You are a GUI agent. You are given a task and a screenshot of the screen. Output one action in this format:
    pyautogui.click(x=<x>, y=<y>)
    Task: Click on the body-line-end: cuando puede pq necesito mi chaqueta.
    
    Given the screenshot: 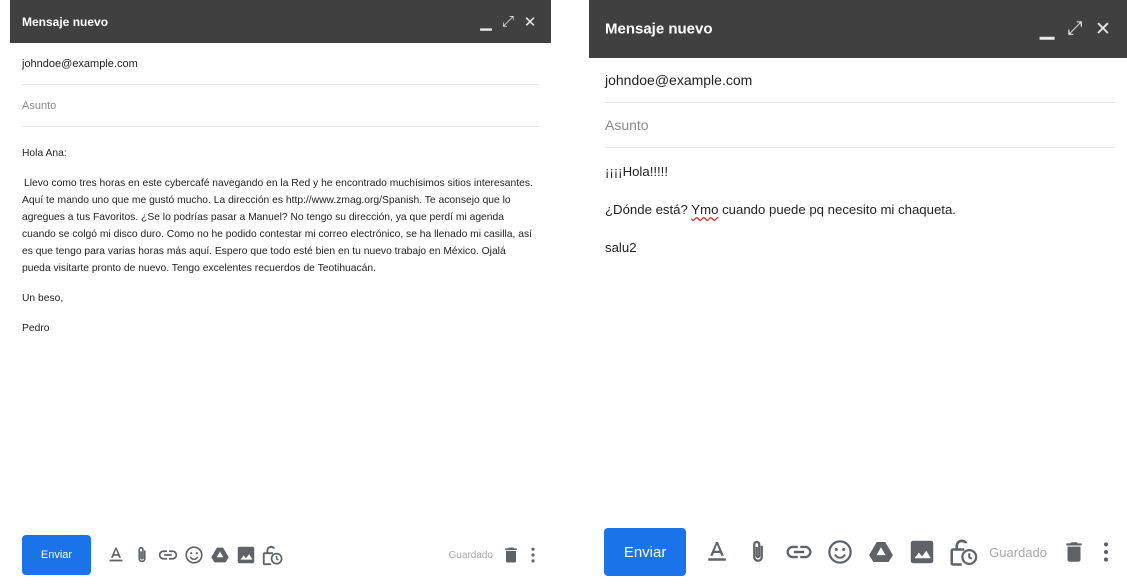 What is the action you would take?
    pyautogui.click(x=837, y=209)
    